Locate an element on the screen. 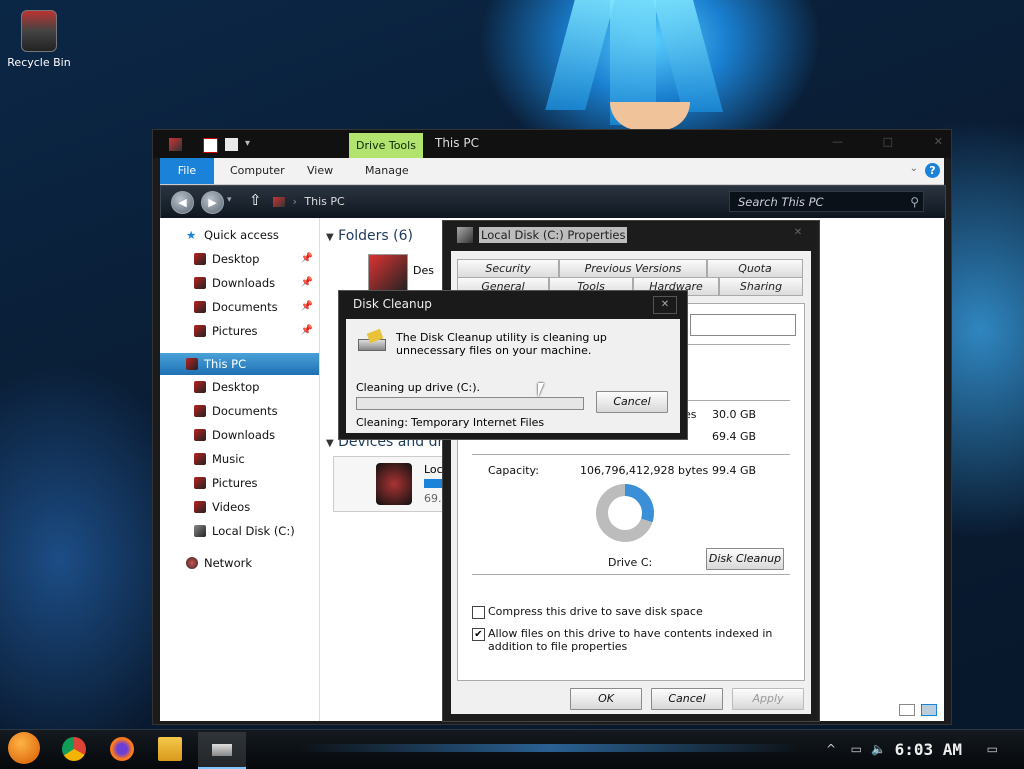  nav-label: Music is located at coordinates (228, 459).